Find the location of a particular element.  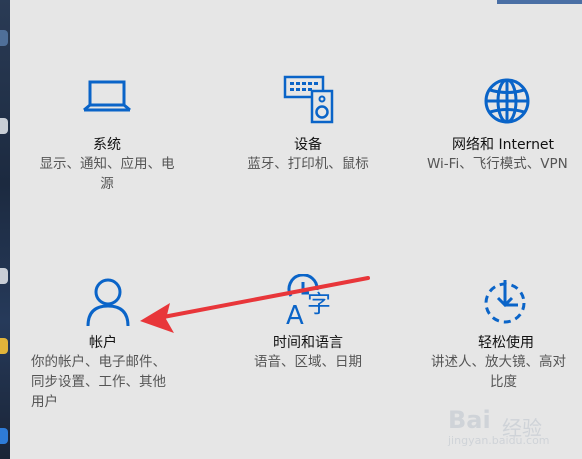

annotation-arrow is located at coordinates (255, 304).